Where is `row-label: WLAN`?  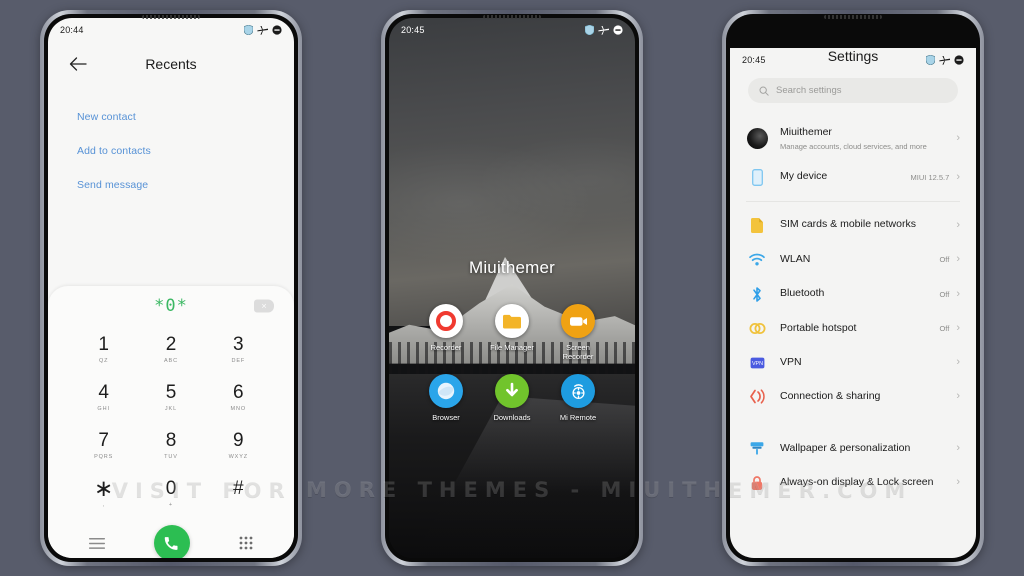 row-label: WLAN is located at coordinates (795, 258).